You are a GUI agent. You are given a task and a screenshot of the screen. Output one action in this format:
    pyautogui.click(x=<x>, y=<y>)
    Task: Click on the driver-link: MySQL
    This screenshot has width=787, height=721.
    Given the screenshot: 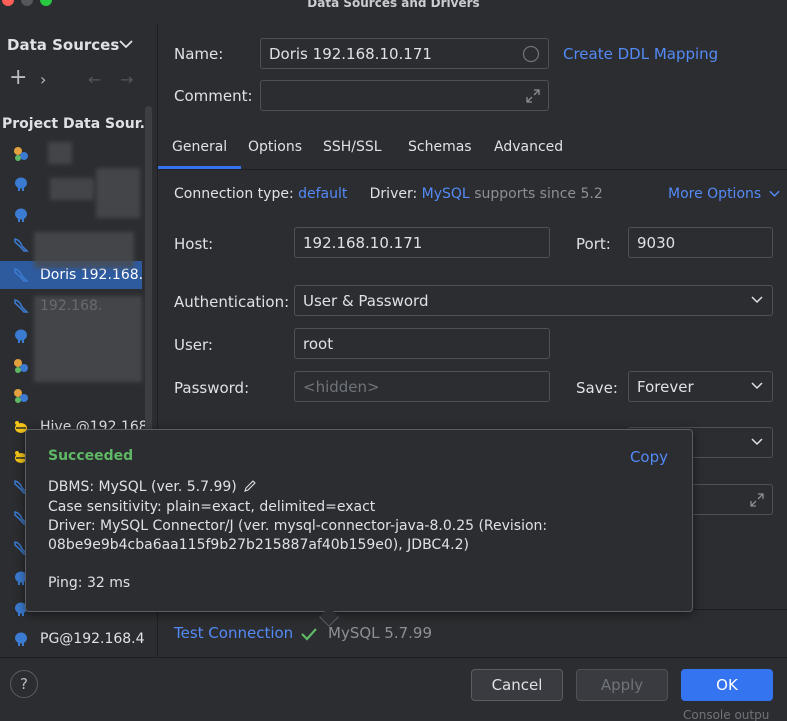 What is the action you would take?
    pyautogui.click(x=446, y=194)
    